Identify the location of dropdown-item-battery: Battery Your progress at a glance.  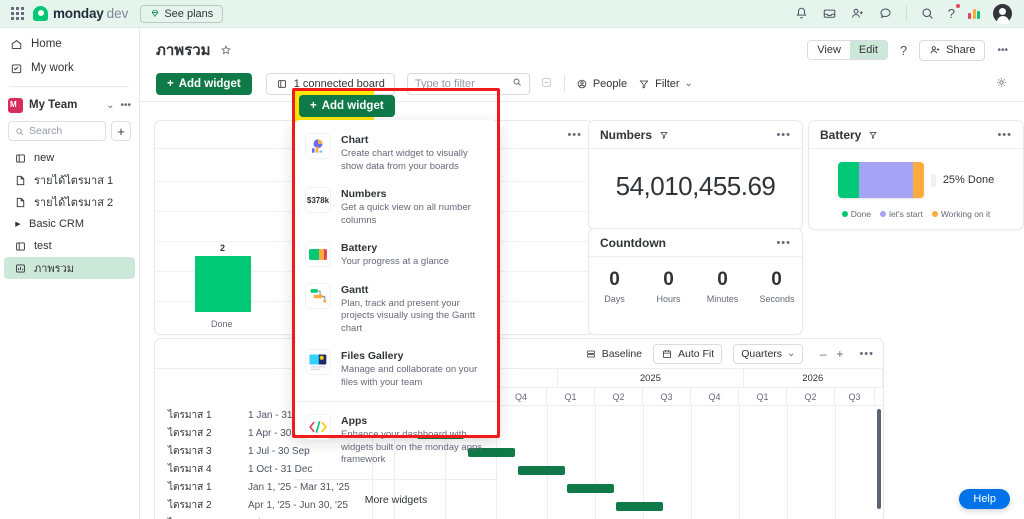
(396, 255).